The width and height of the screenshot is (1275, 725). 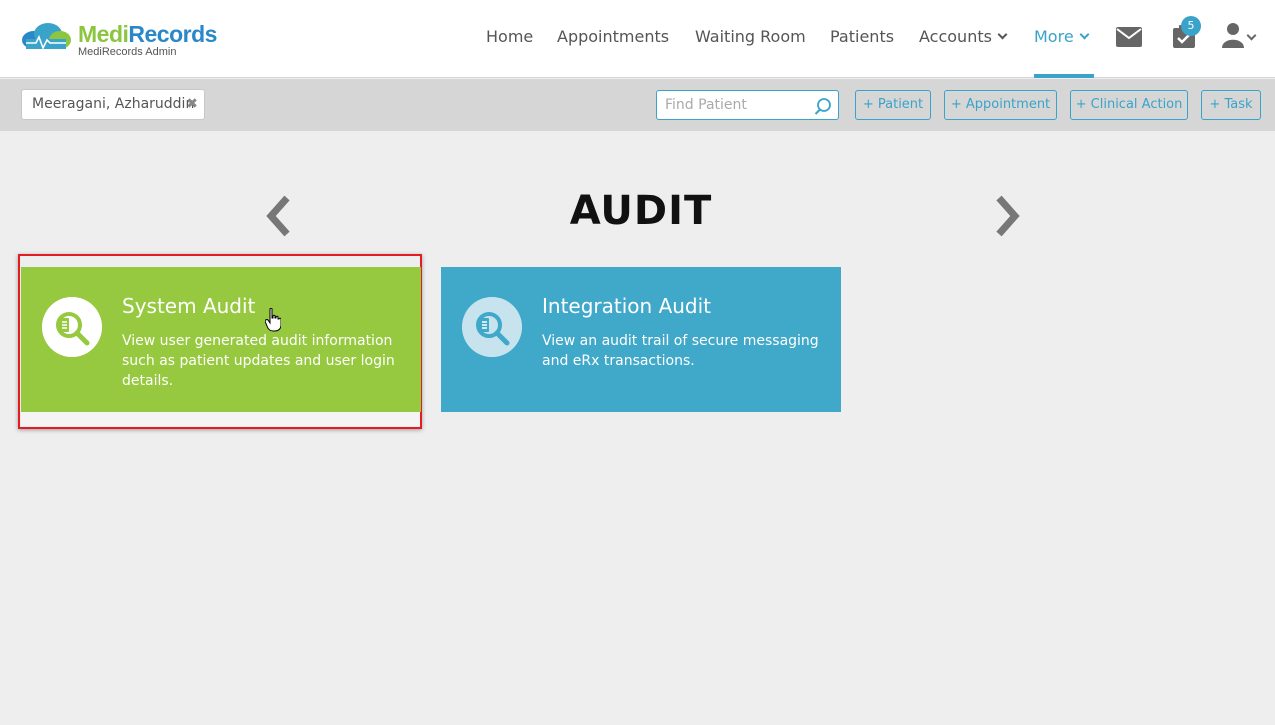 What do you see at coordinates (862, 36) in the screenshot?
I see `nav-patients: Patients` at bounding box center [862, 36].